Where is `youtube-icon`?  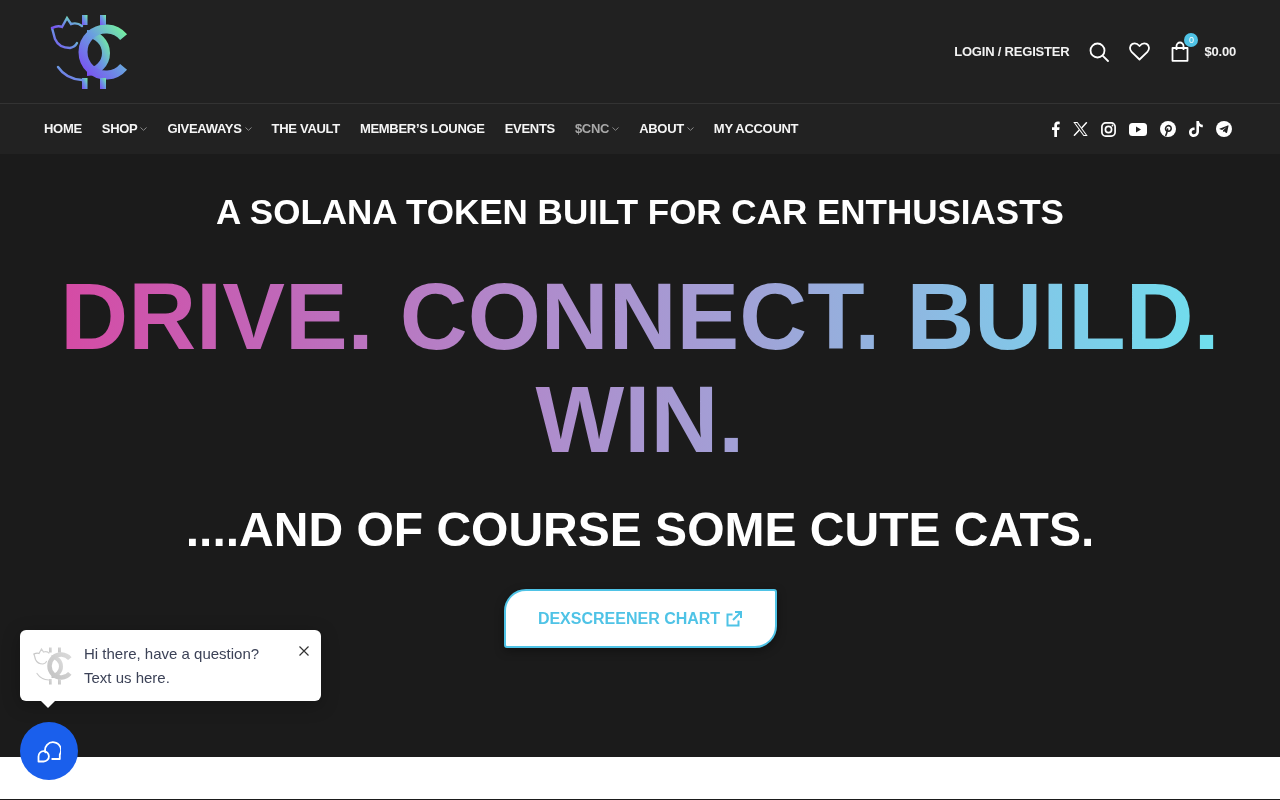
youtube-icon is located at coordinates (1138, 129).